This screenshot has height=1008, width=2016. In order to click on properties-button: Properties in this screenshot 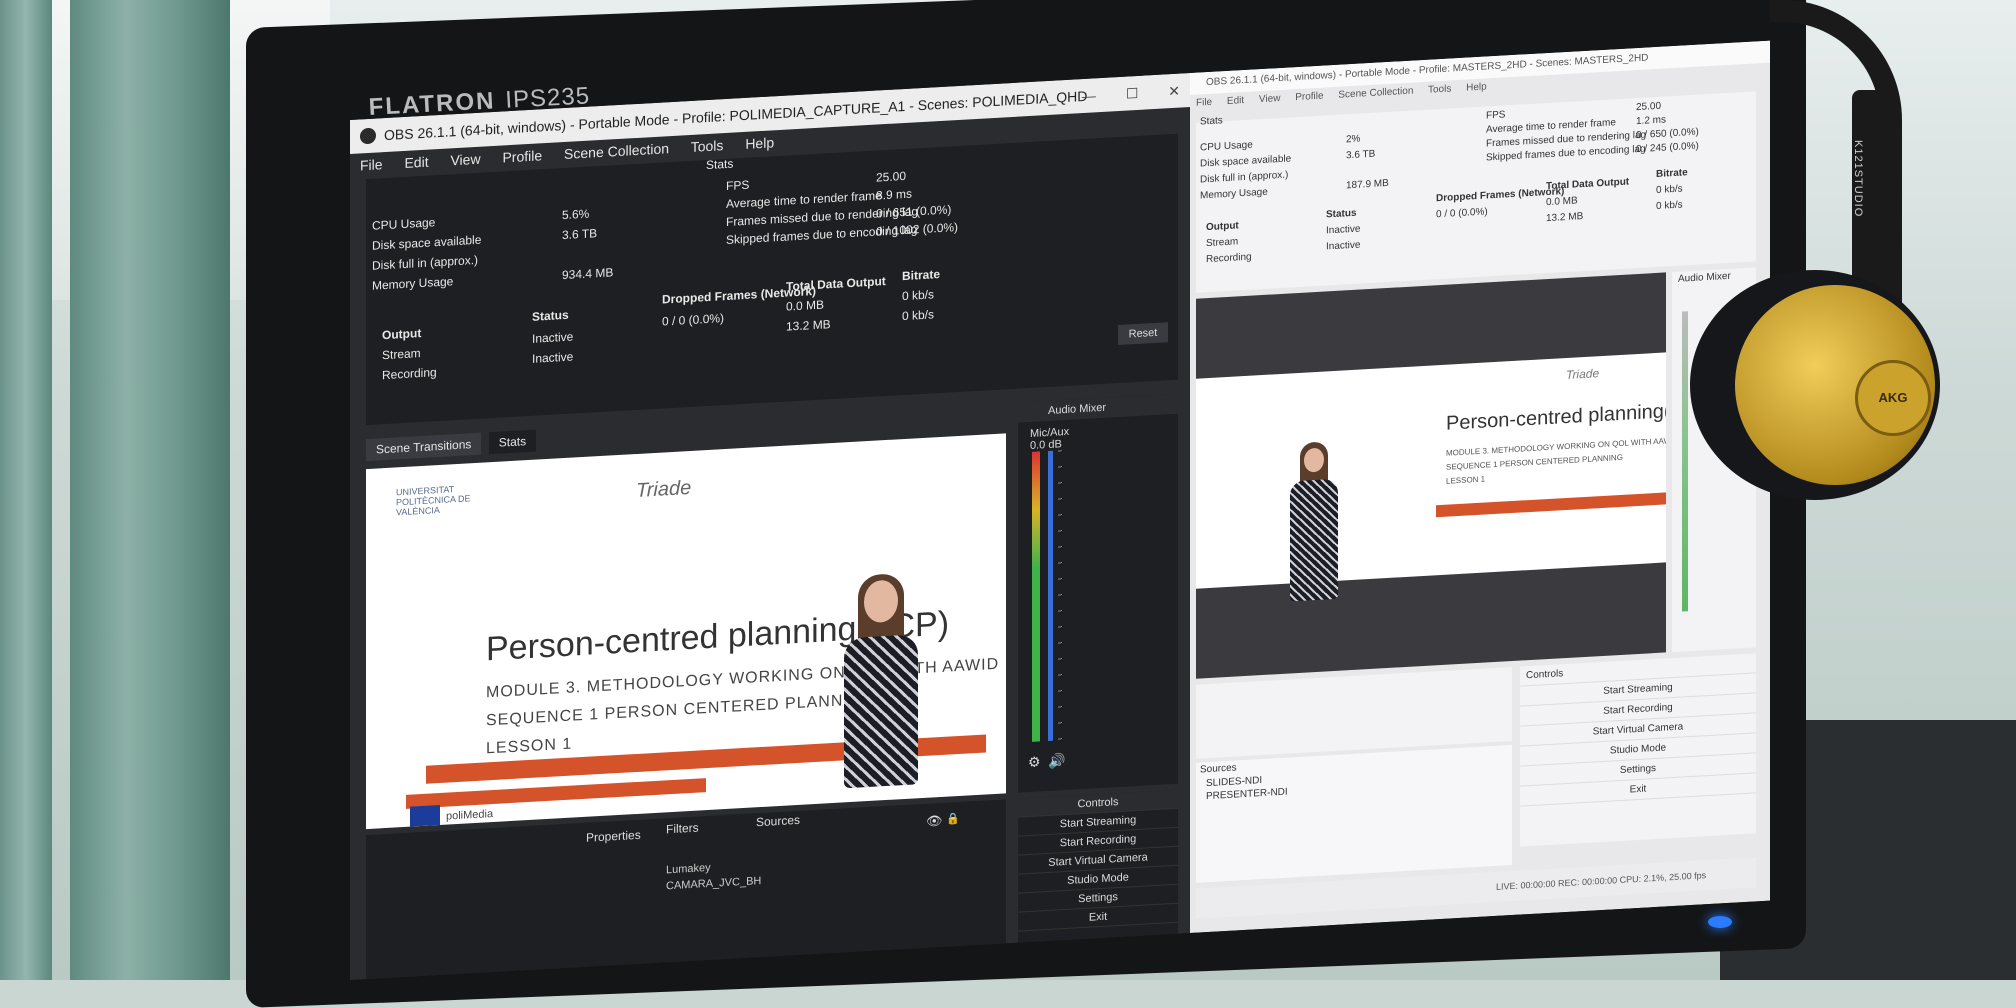, I will do `click(613, 836)`.